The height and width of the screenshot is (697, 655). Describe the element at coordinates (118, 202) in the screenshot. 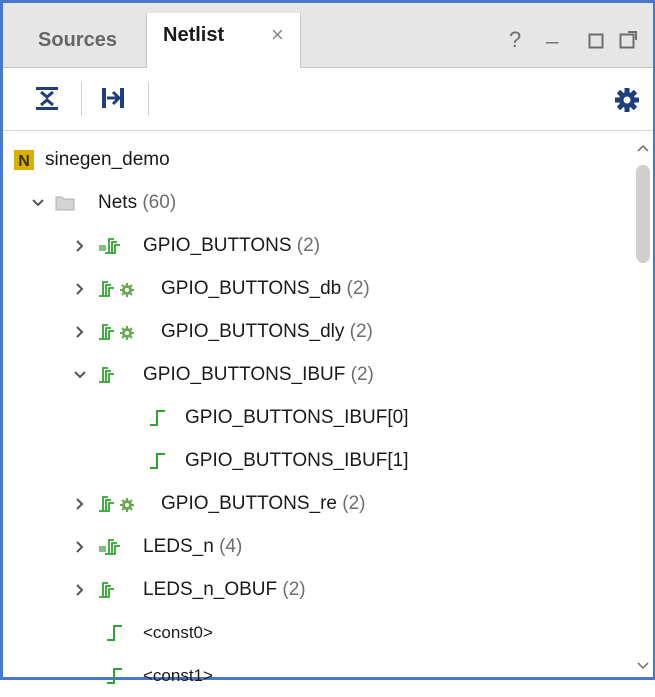

I see `nets-label: Nets` at that location.